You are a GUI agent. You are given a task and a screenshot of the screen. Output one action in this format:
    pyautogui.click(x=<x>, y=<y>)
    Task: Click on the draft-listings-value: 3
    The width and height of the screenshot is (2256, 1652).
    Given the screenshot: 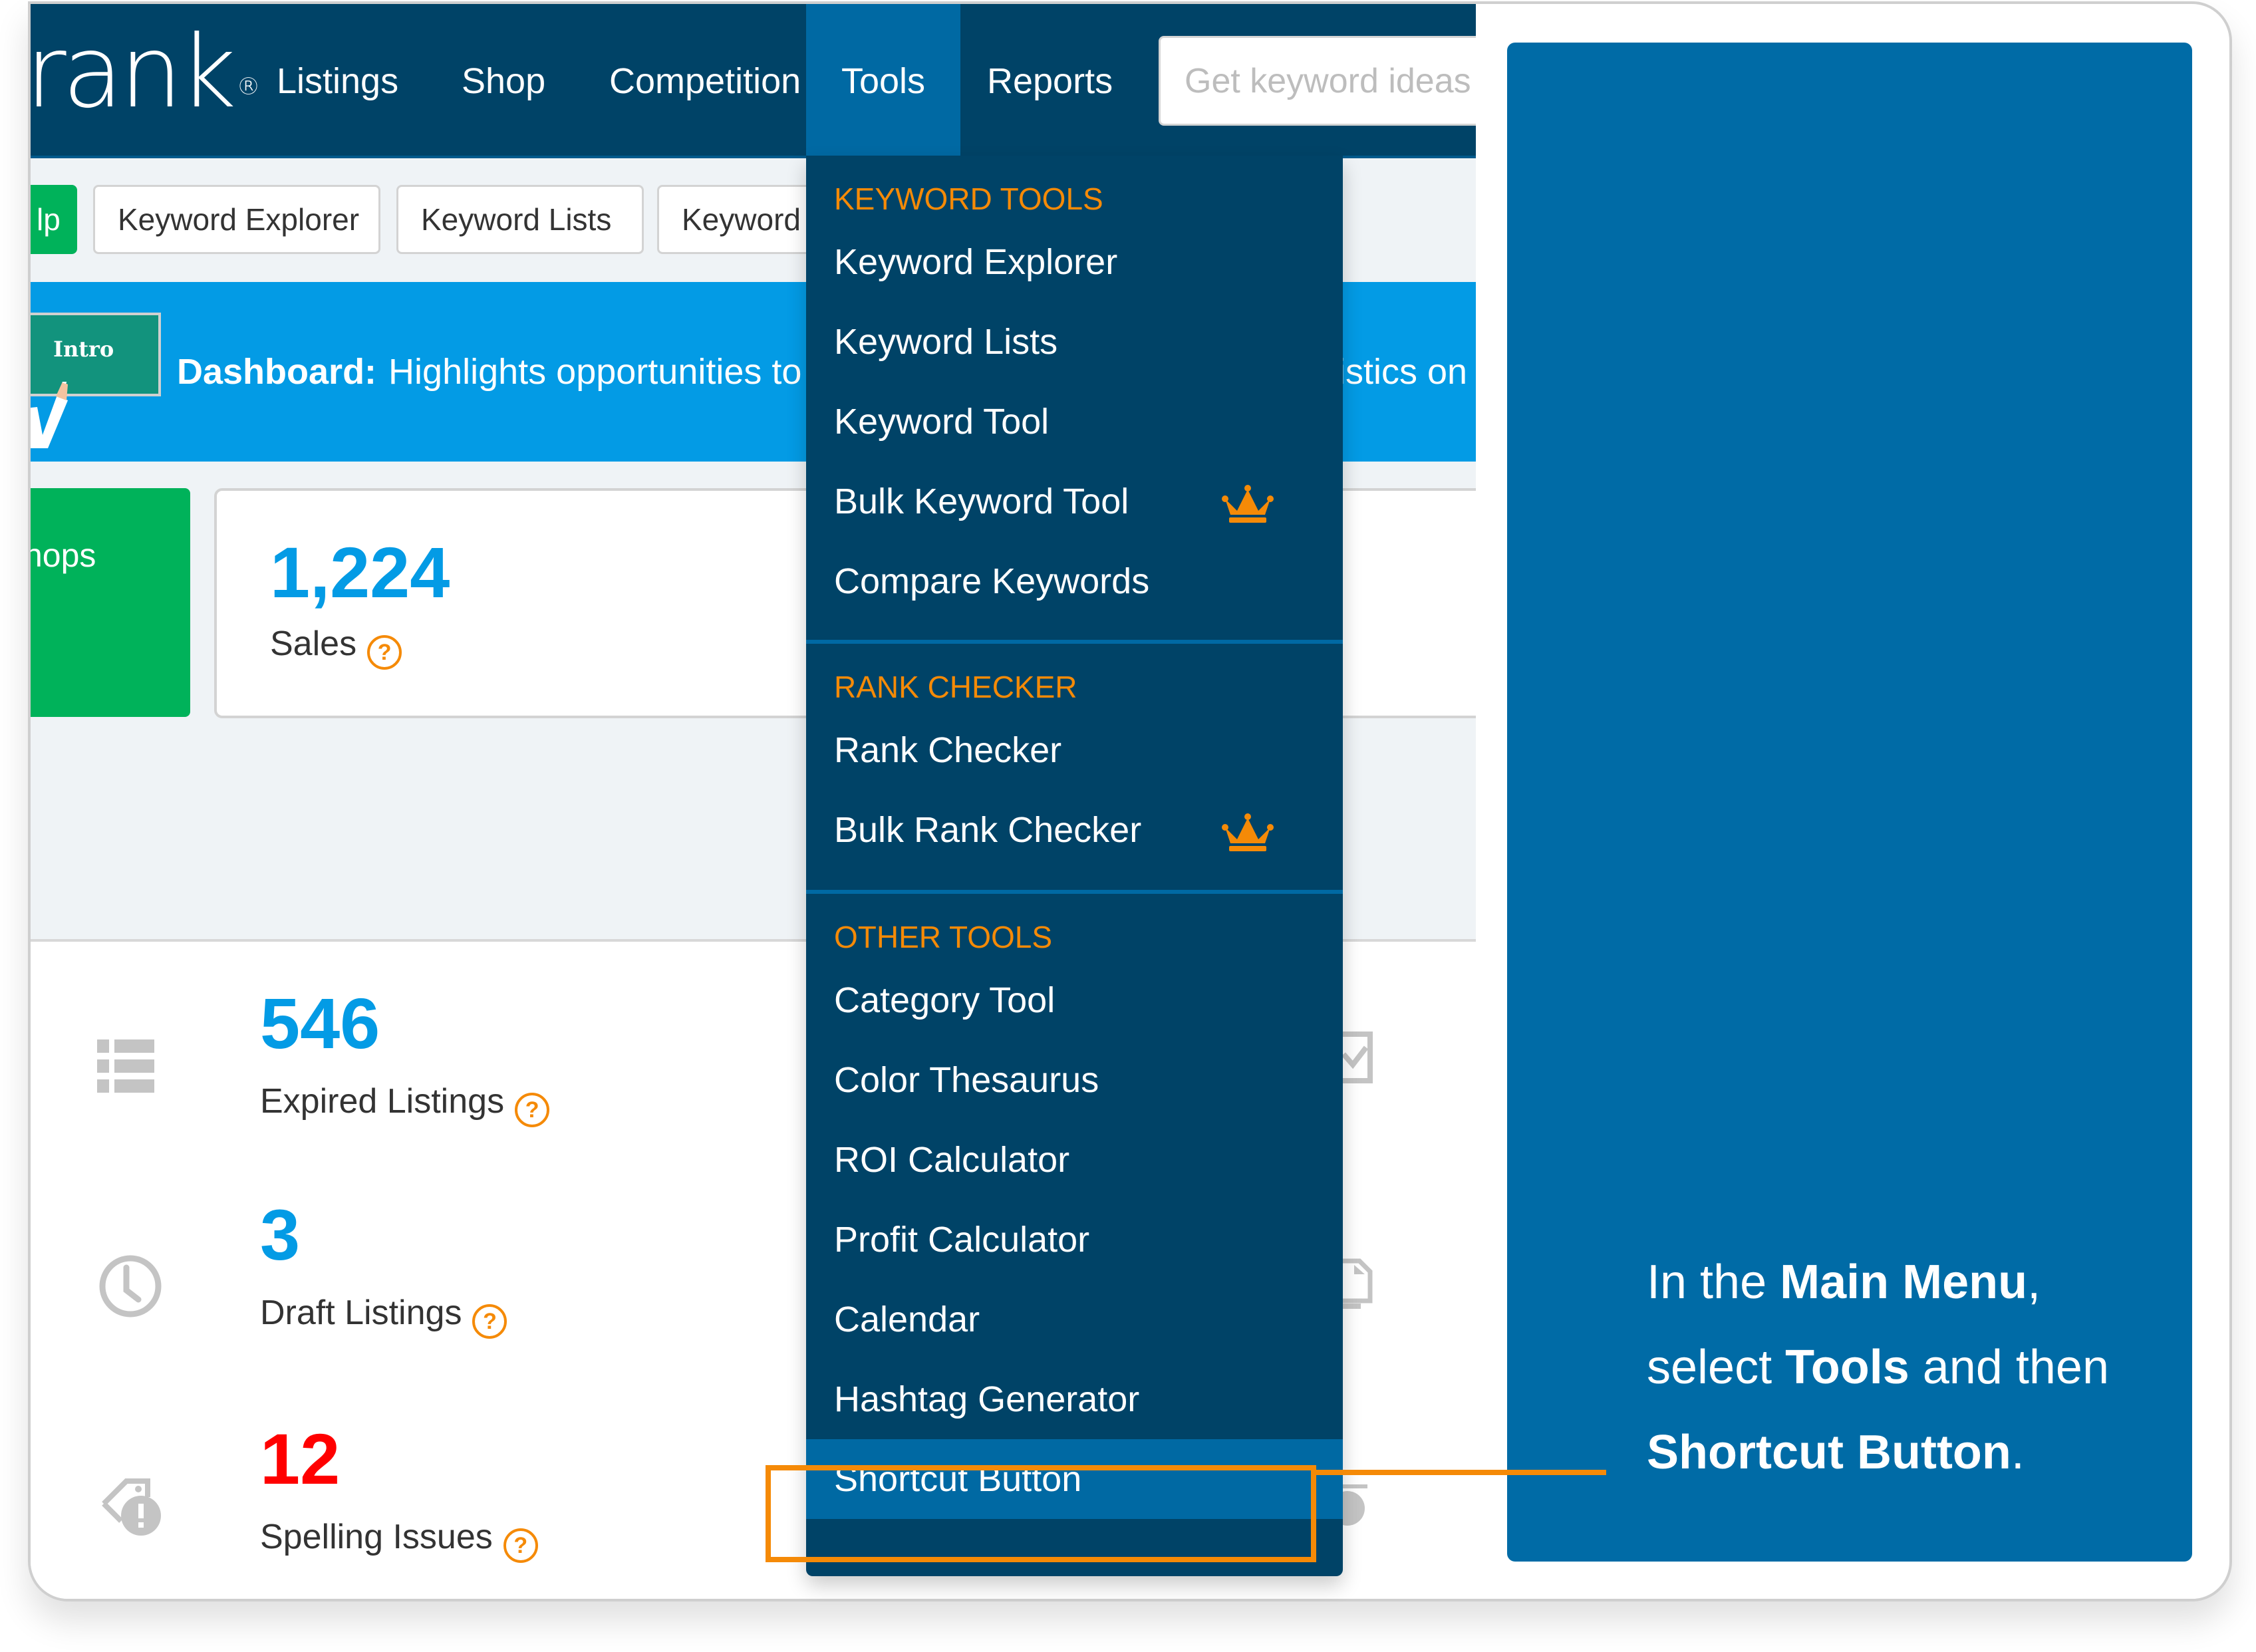 What is the action you would take?
    pyautogui.click(x=280, y=1234)
    